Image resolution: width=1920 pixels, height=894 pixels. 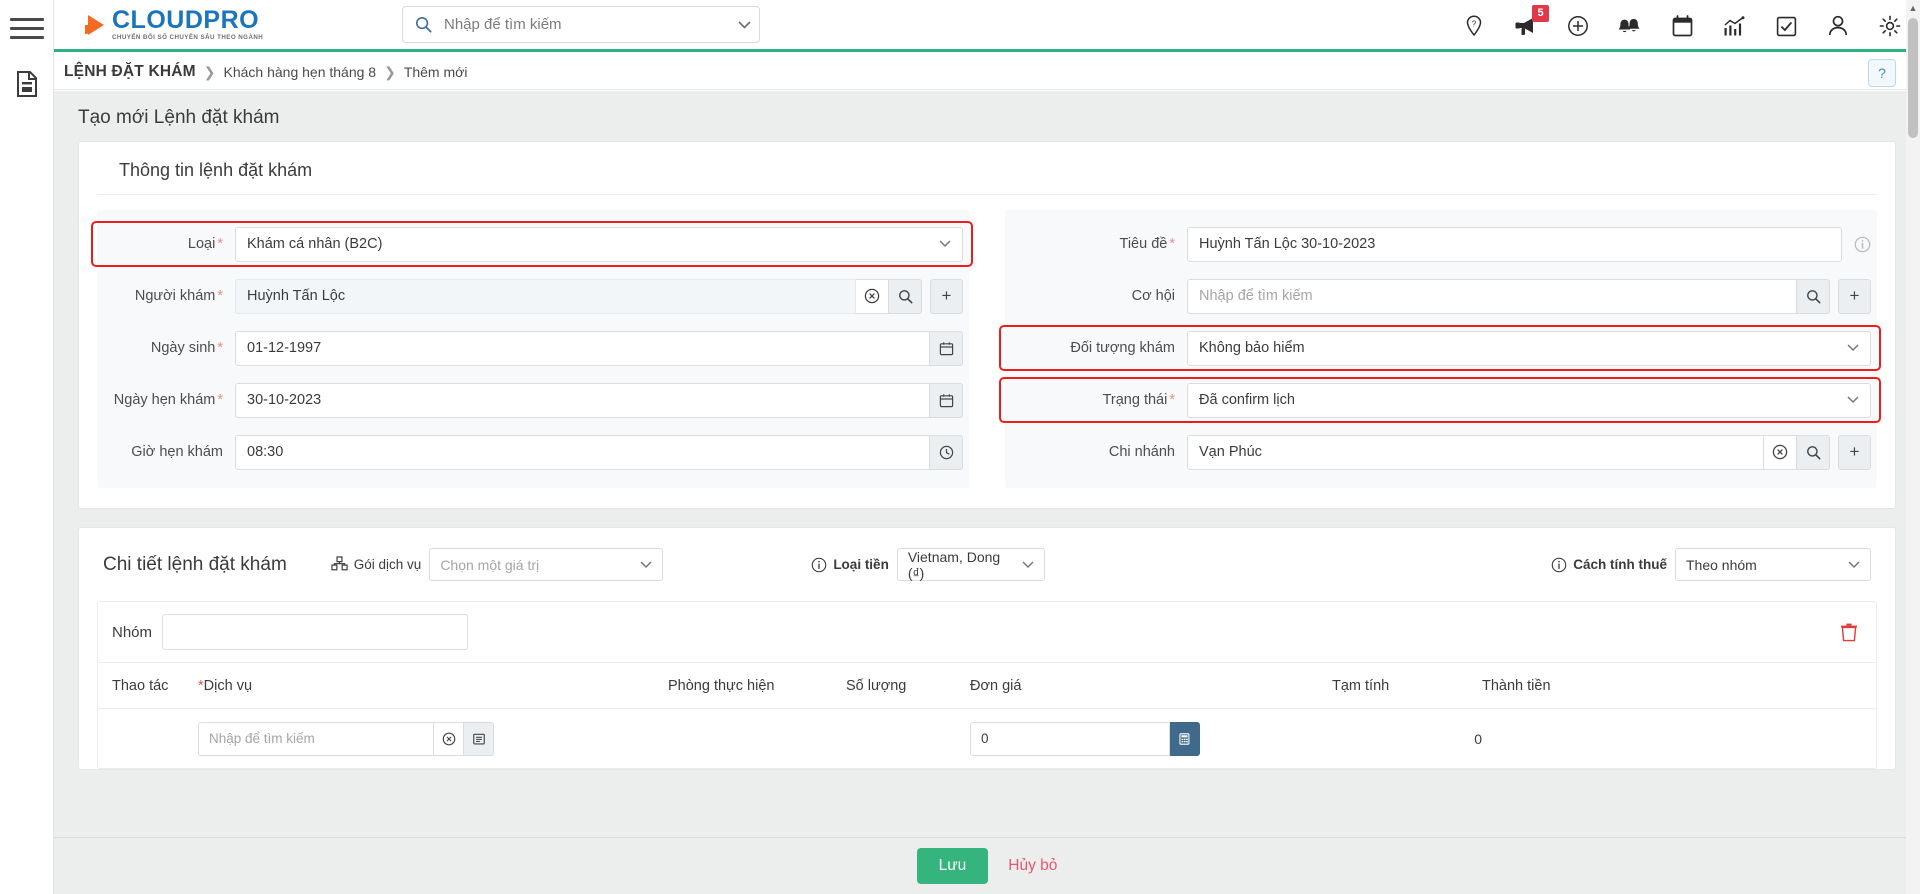 I want to click on trash-icon, so click(x=1849, y=632).